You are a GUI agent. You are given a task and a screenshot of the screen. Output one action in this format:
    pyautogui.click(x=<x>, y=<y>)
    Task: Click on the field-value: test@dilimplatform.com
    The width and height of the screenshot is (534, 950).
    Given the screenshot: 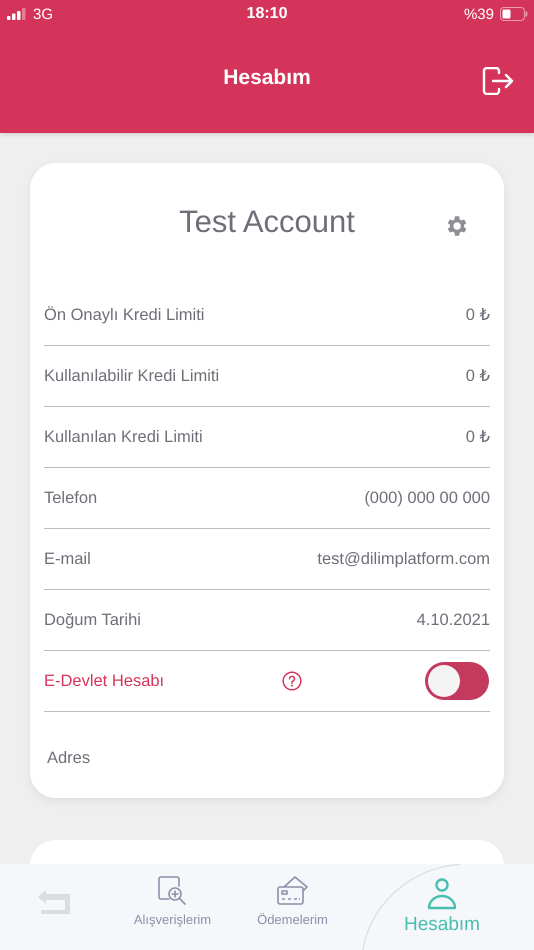 What is the action you would take?
    pyautogui.click(x=403, y=559)
    